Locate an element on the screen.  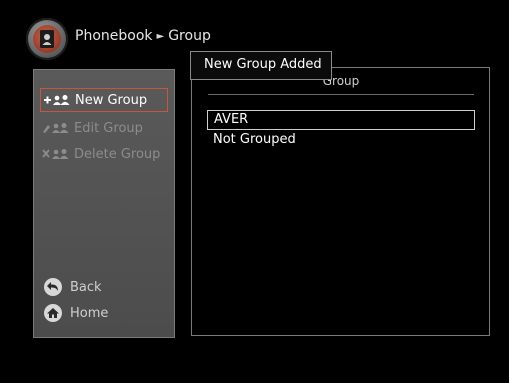
home-button: Home is located at coordinates (76, 313).